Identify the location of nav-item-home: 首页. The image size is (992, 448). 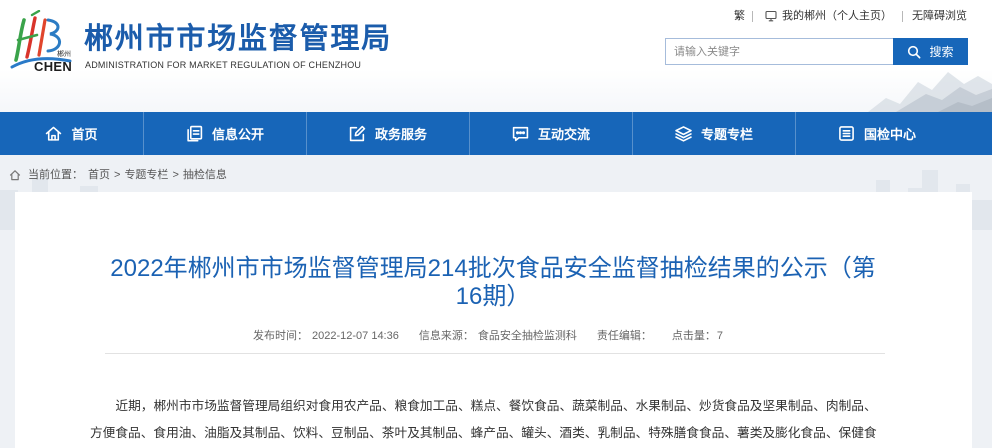
(71, 133).